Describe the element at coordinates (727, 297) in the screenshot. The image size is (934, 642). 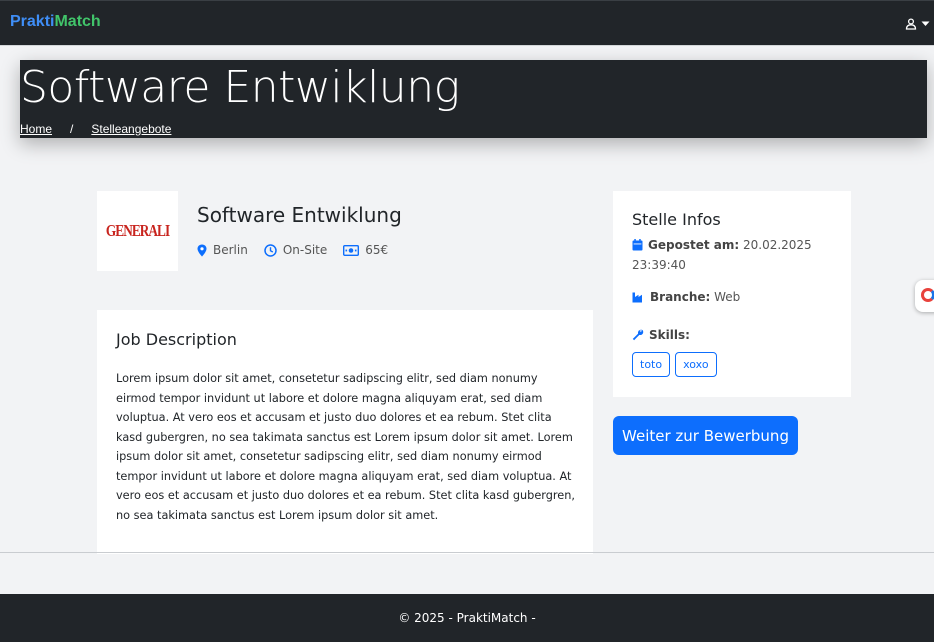
I see `branch-value: Web` at that location.